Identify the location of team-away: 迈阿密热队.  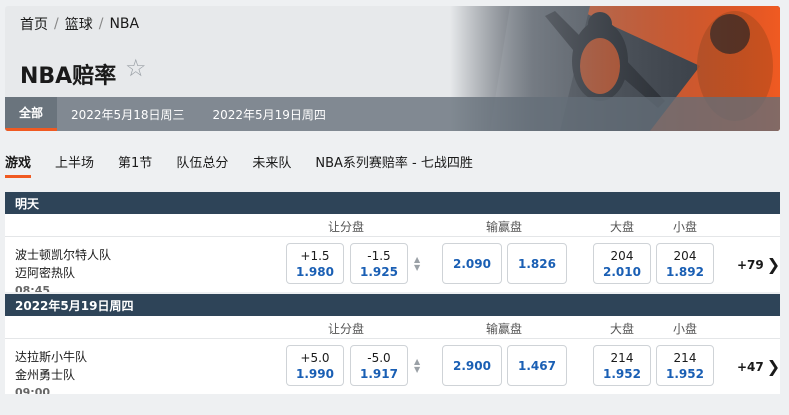
(45, 272).